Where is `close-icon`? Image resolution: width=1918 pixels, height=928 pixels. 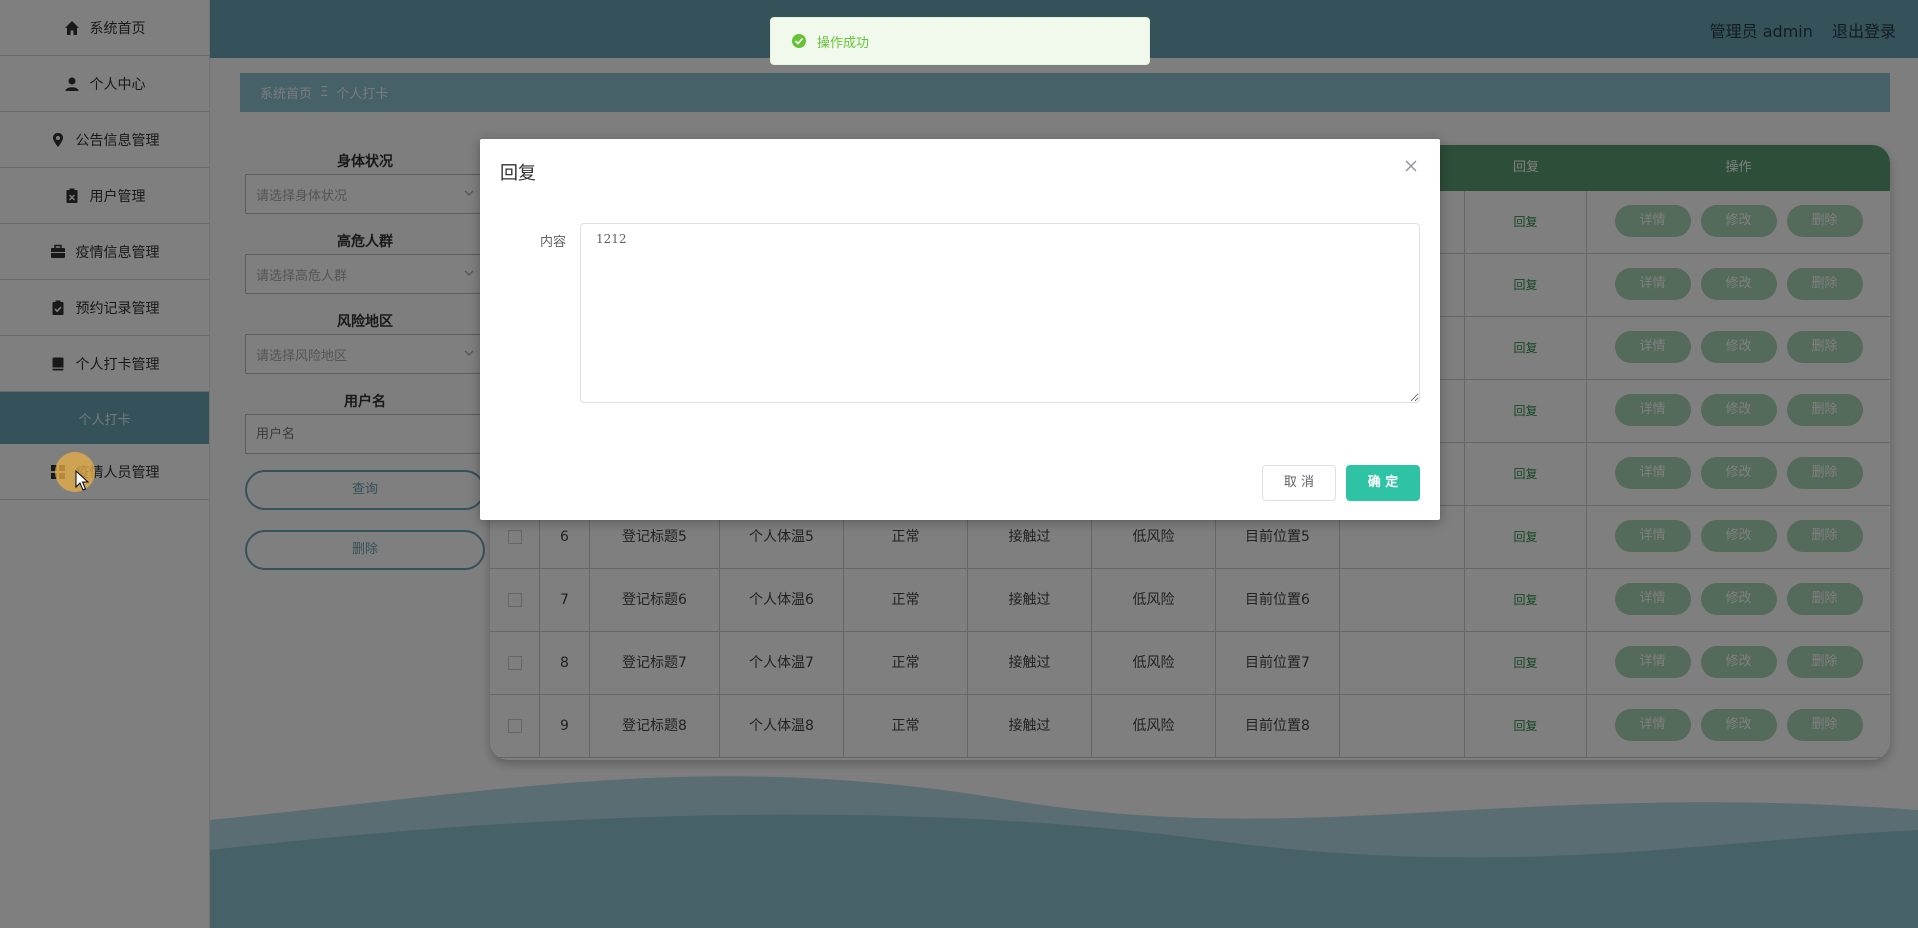 close-icon is located at coordinates (1411, 166).